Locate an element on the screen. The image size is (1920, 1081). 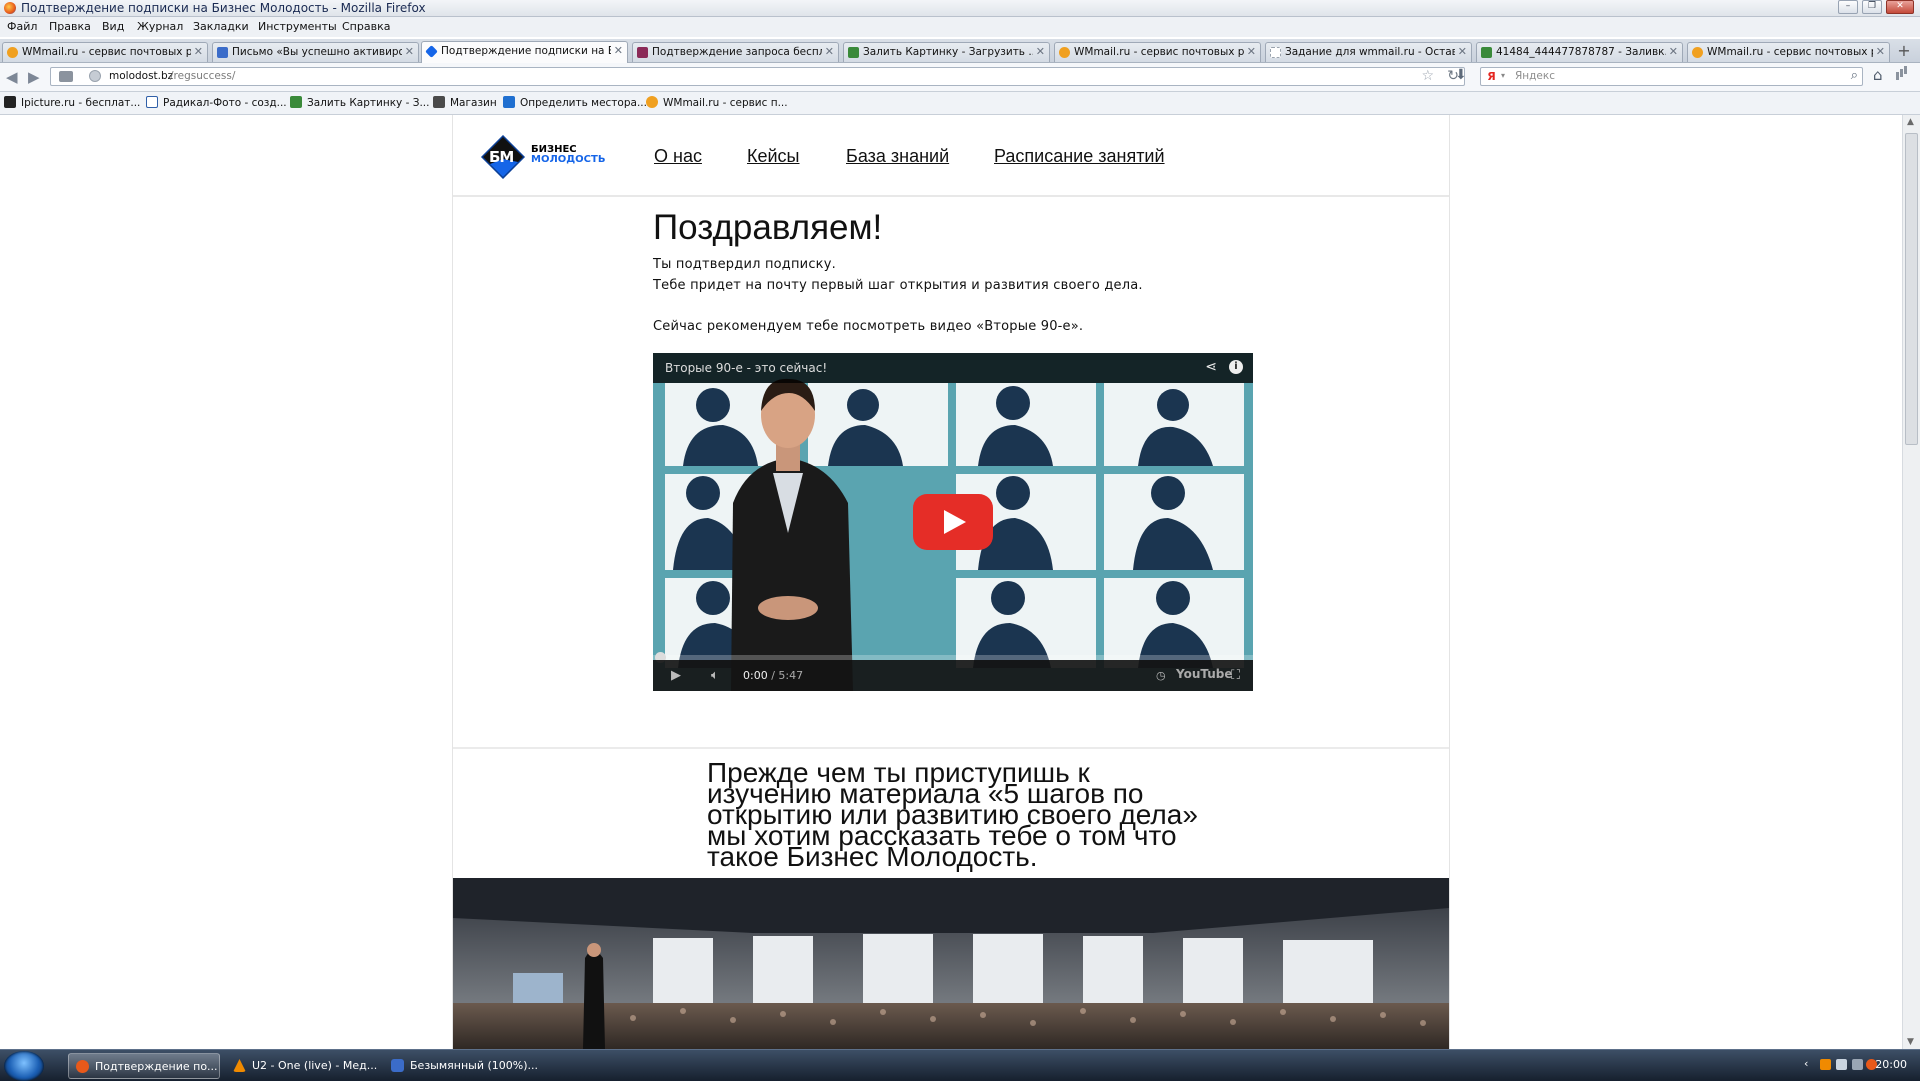
start-button is located at coordinates (24, 1066).